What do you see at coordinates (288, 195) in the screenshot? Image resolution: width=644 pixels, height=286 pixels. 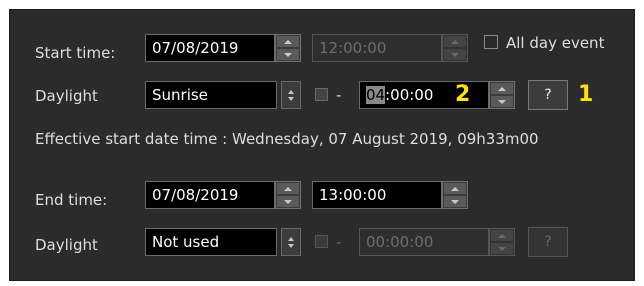 I see `end-date-spinner` at bounding box center [288, 195].